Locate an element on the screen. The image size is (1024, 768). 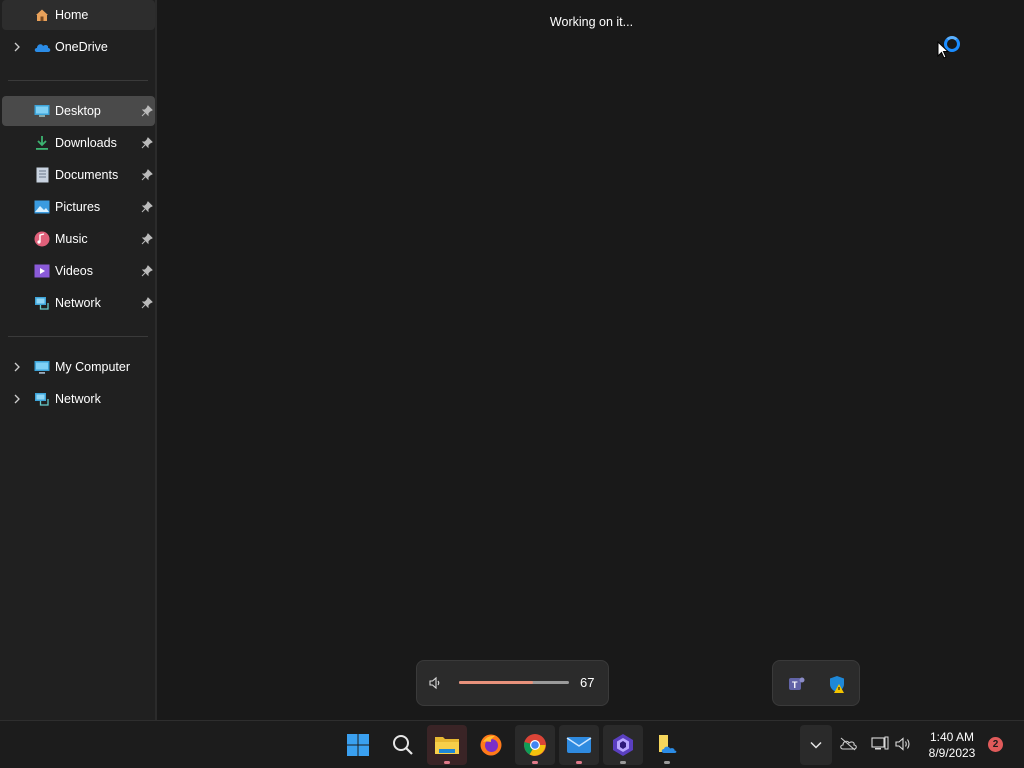
downloads-icon is located at coordinates (42, 143).